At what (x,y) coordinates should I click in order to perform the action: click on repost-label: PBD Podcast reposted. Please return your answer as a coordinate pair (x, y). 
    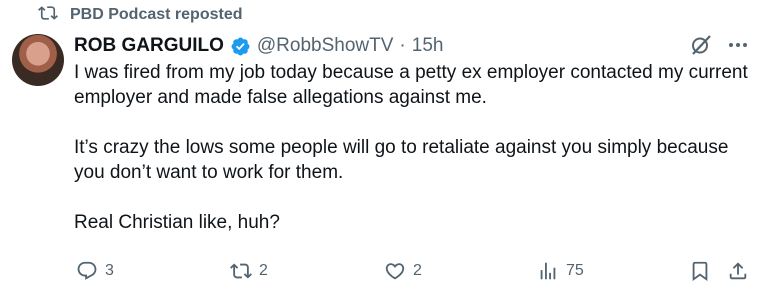
    Looking at the image, I should click on (156, 14).